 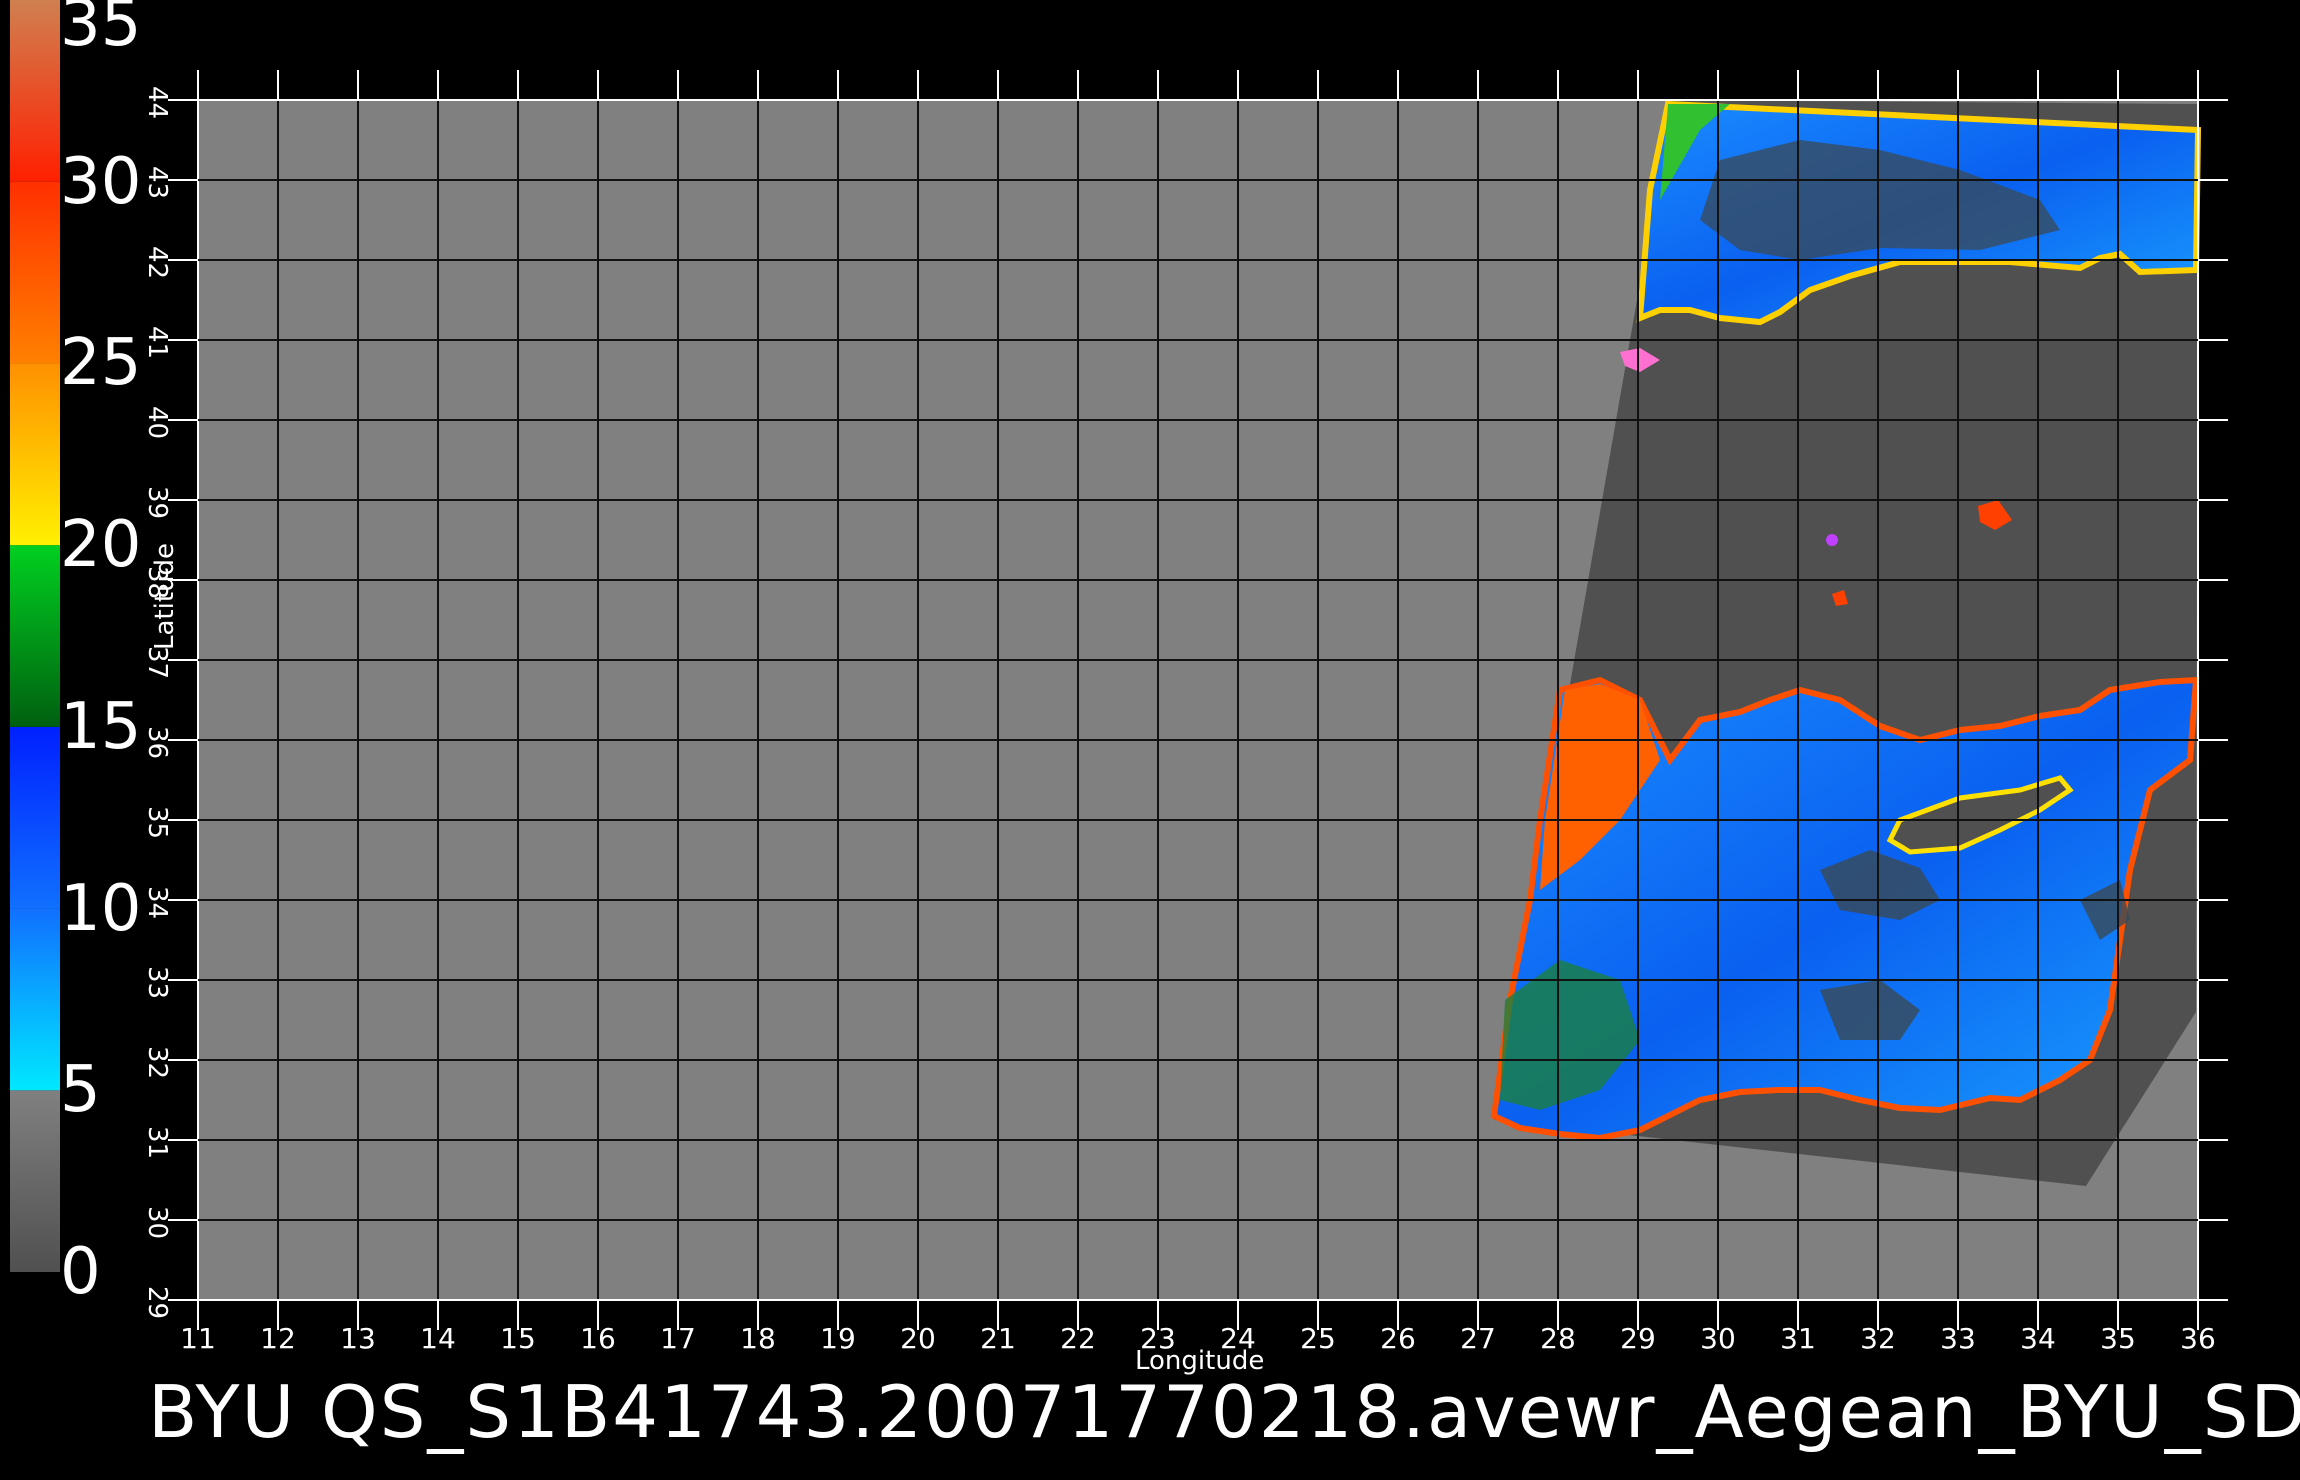 I want to click on lon-tick-label: 19, so click(x=838, y=1338).